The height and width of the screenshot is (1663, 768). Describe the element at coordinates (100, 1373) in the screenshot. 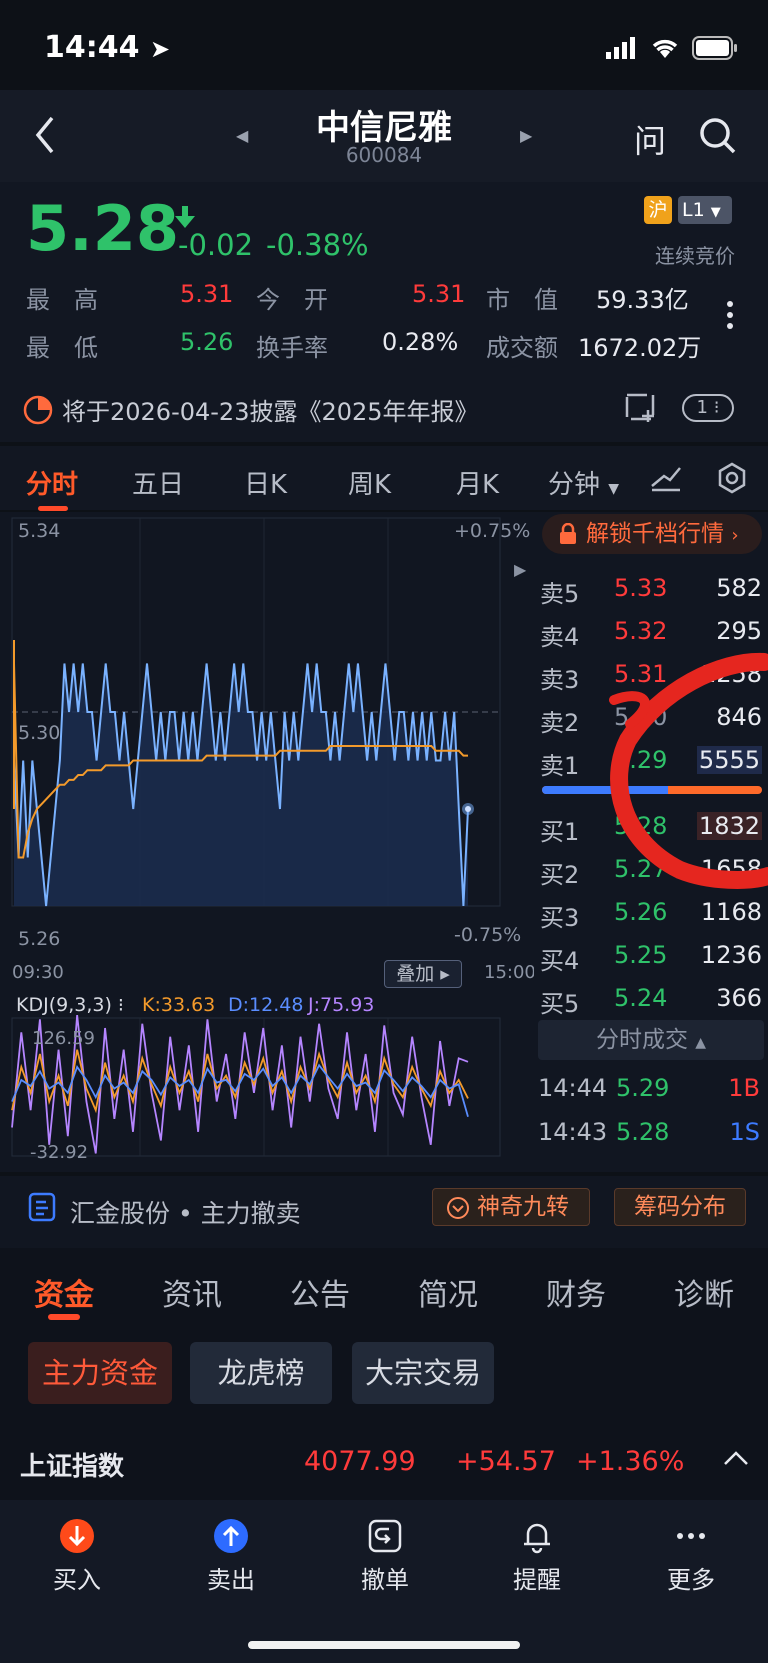

I see `chip-main-funds: 主力资金` at that location.